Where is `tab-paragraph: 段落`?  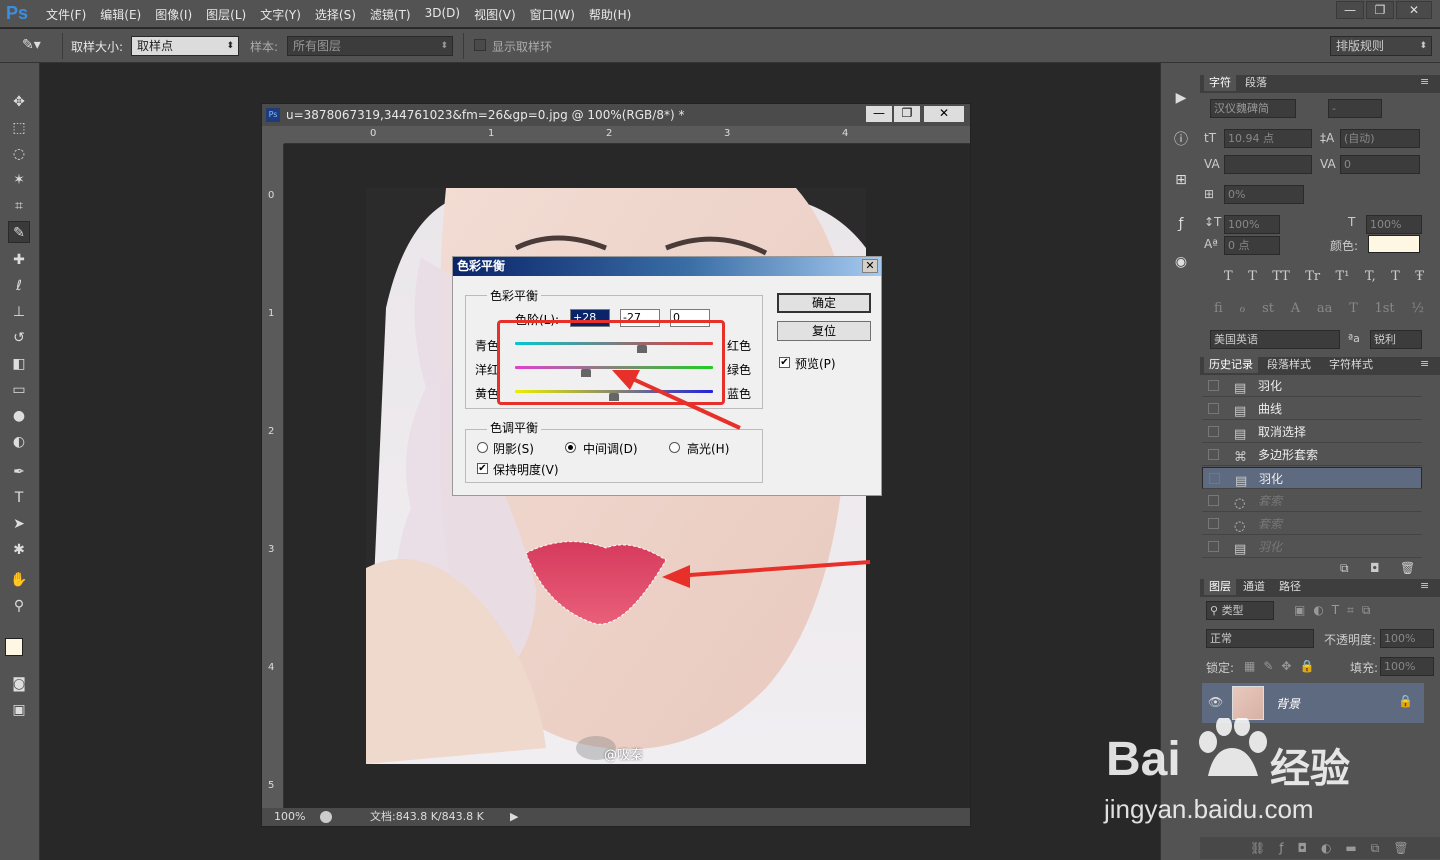 tab-paragraph: 段落 is located at coordinates (1256, 83).